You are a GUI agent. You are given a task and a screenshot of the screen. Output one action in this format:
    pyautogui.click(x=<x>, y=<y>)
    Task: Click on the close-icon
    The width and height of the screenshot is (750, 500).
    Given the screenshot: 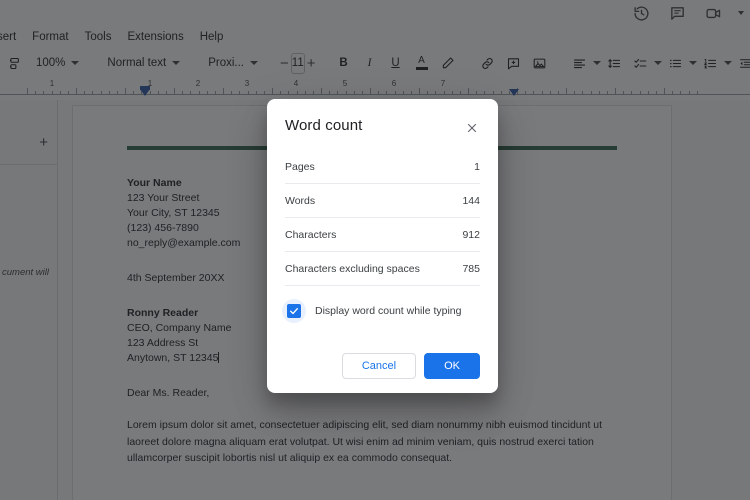 What is the action you would take?
    pyautogui.click(x=472, y=128)
    